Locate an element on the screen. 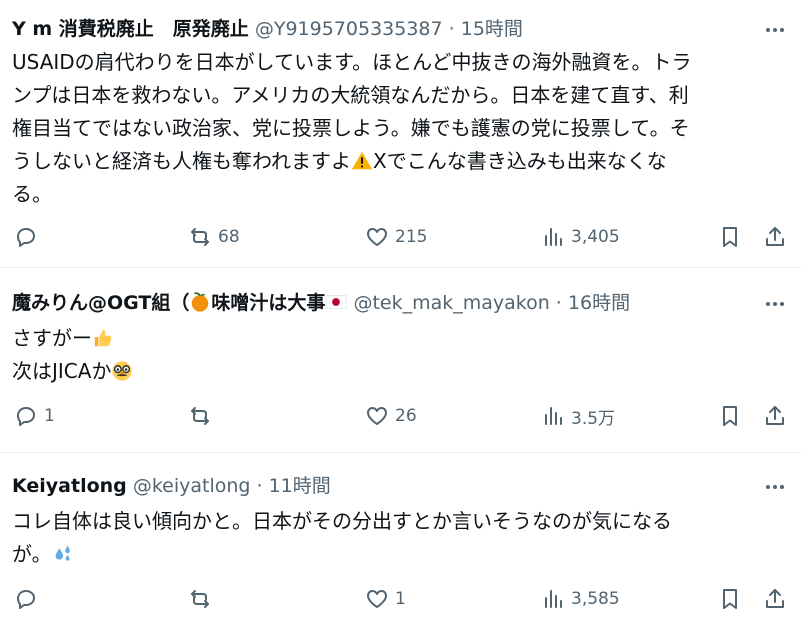 This screenshot has height=631, width=801. text-line: る。 is located at coordinates (32, 194).